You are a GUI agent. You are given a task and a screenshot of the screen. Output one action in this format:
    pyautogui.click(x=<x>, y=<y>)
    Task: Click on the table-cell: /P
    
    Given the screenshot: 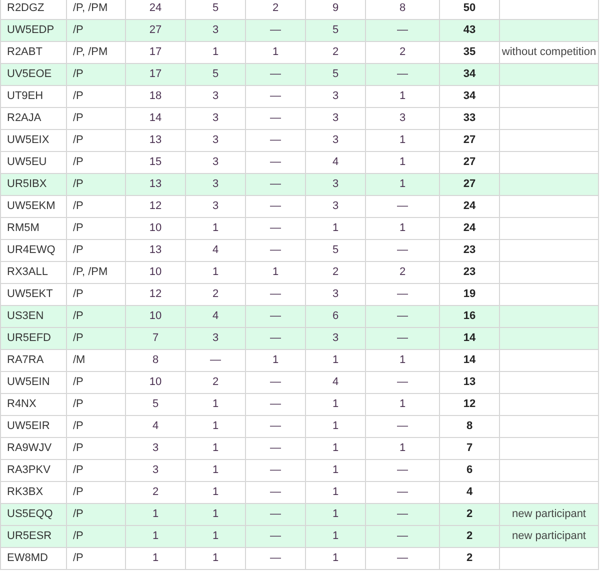 What is the action you would take?
    pyautogui.click(x=96, y=559)
    